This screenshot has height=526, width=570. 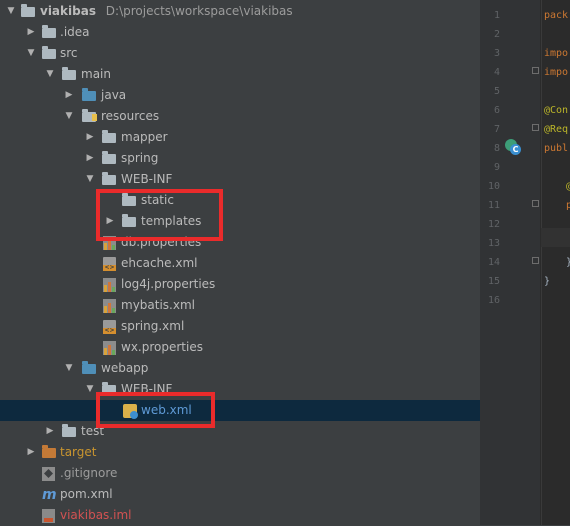 What do you see at coordinates (49, 495) in the screenshot?
I see `maven-icon: m` at bounding box center [49, 495].